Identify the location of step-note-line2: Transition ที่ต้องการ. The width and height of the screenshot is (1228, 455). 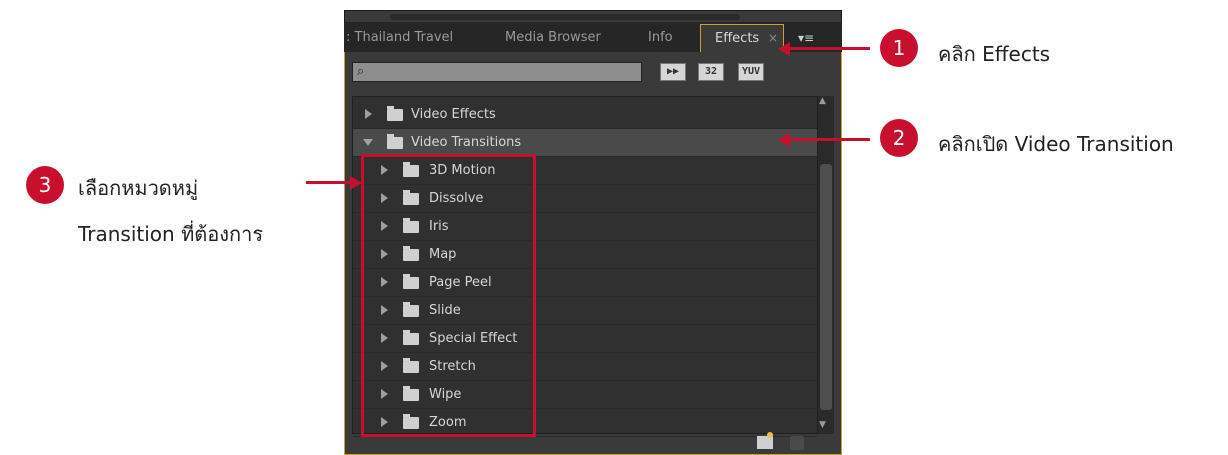
(171, 234).